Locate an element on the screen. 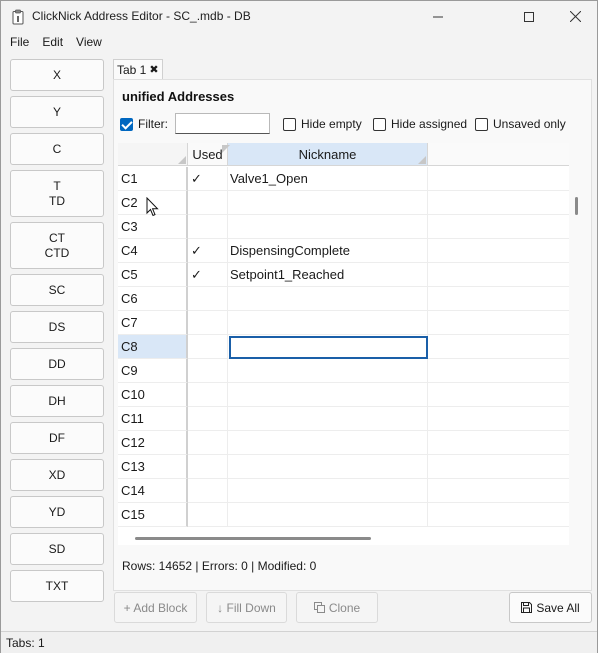 Image resolution: width=598 pixels, height=653 pixels. maximize-button is located at coordinates (529, 16).